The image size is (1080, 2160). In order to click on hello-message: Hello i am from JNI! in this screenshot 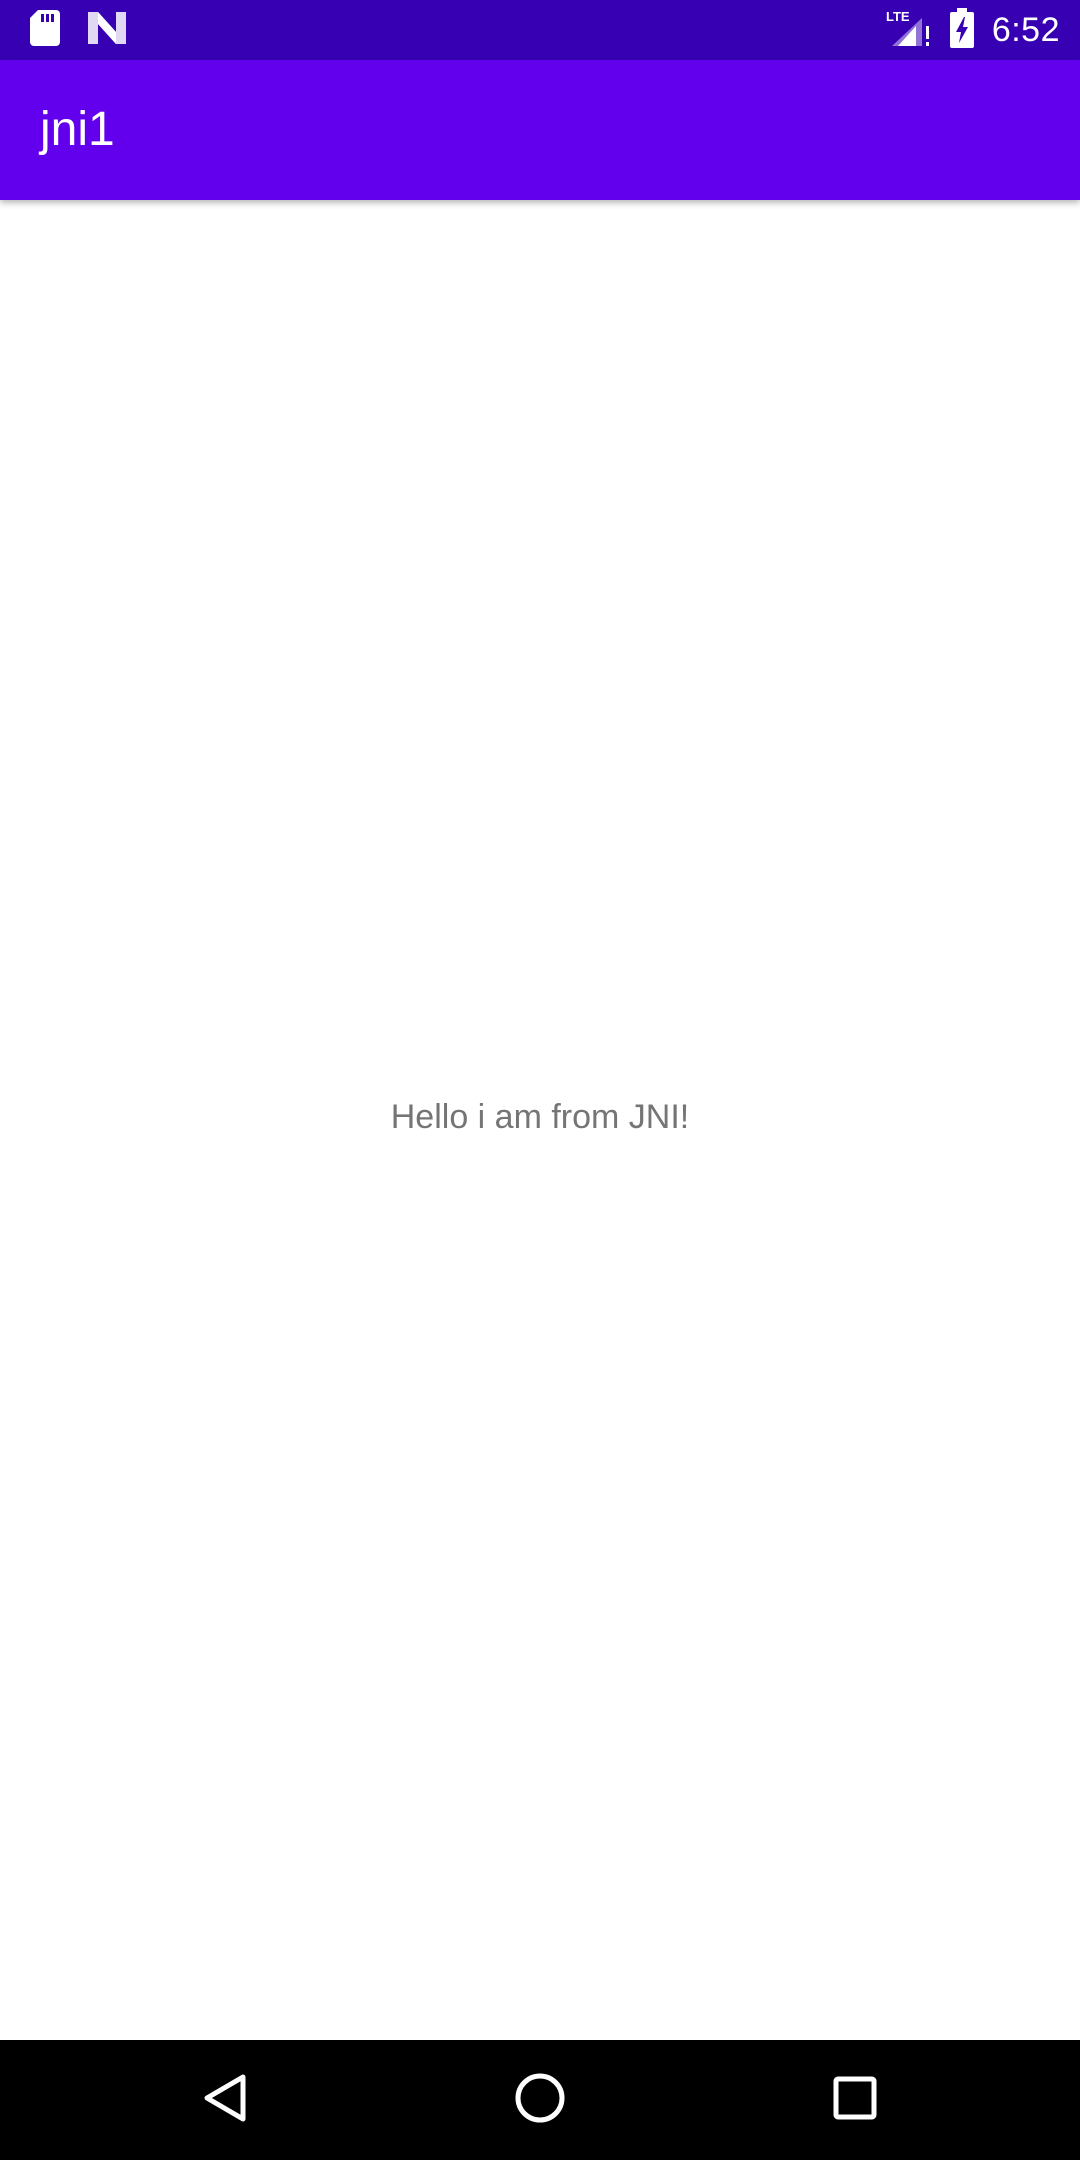, I will do `click(540, 1117)`.